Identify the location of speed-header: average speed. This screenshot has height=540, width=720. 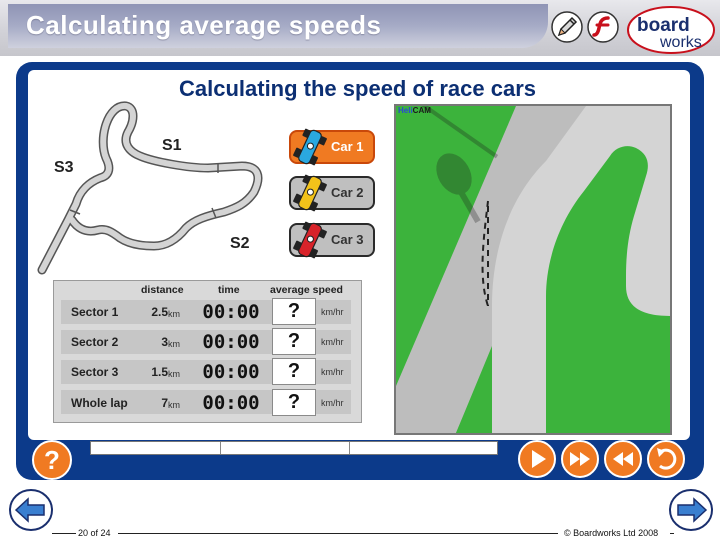
(306, 290).